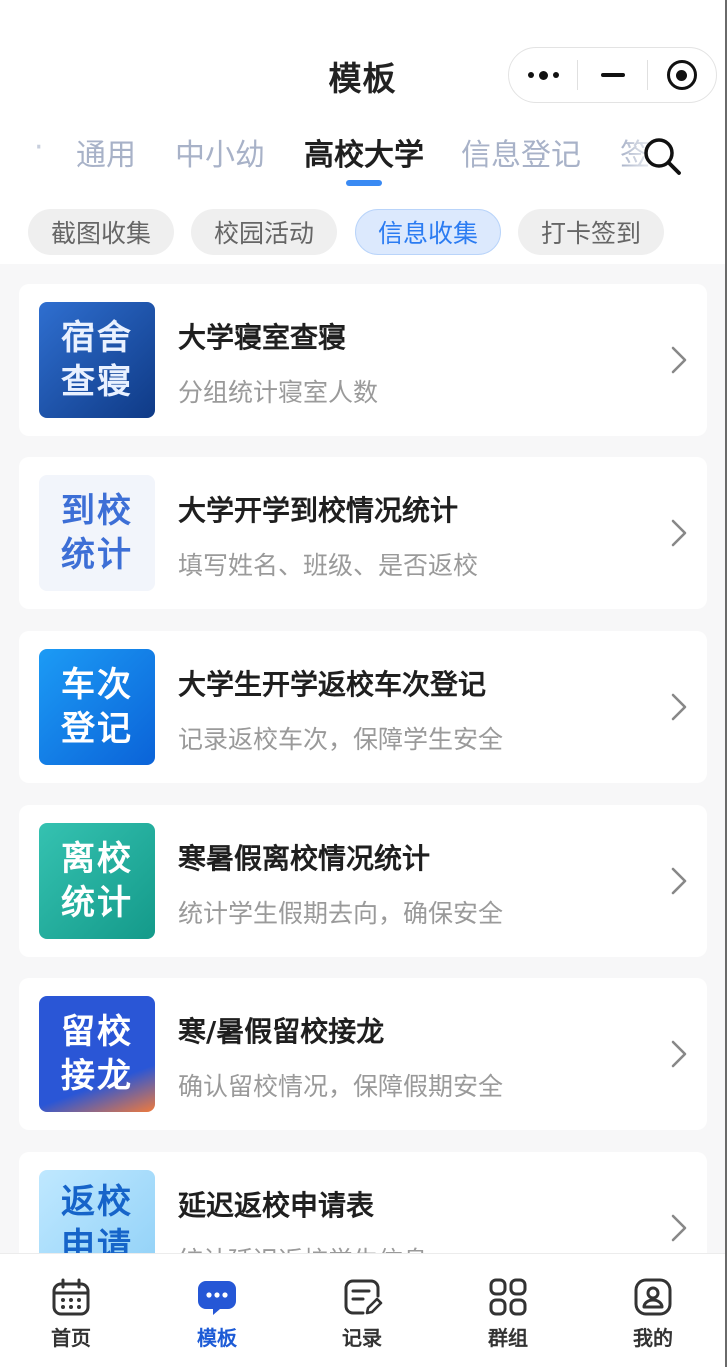  What do you see at coordinates (71, 1297) in the screenshot?
I see `calendar-icon` at bounding box center [71, 1297].